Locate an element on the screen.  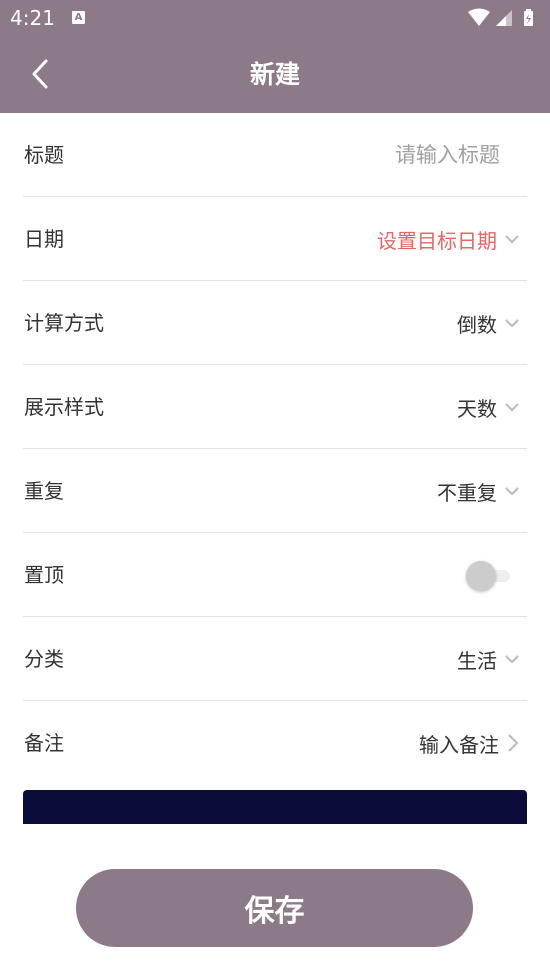
category-selector: 生活 is located at coordinates (488, 659).